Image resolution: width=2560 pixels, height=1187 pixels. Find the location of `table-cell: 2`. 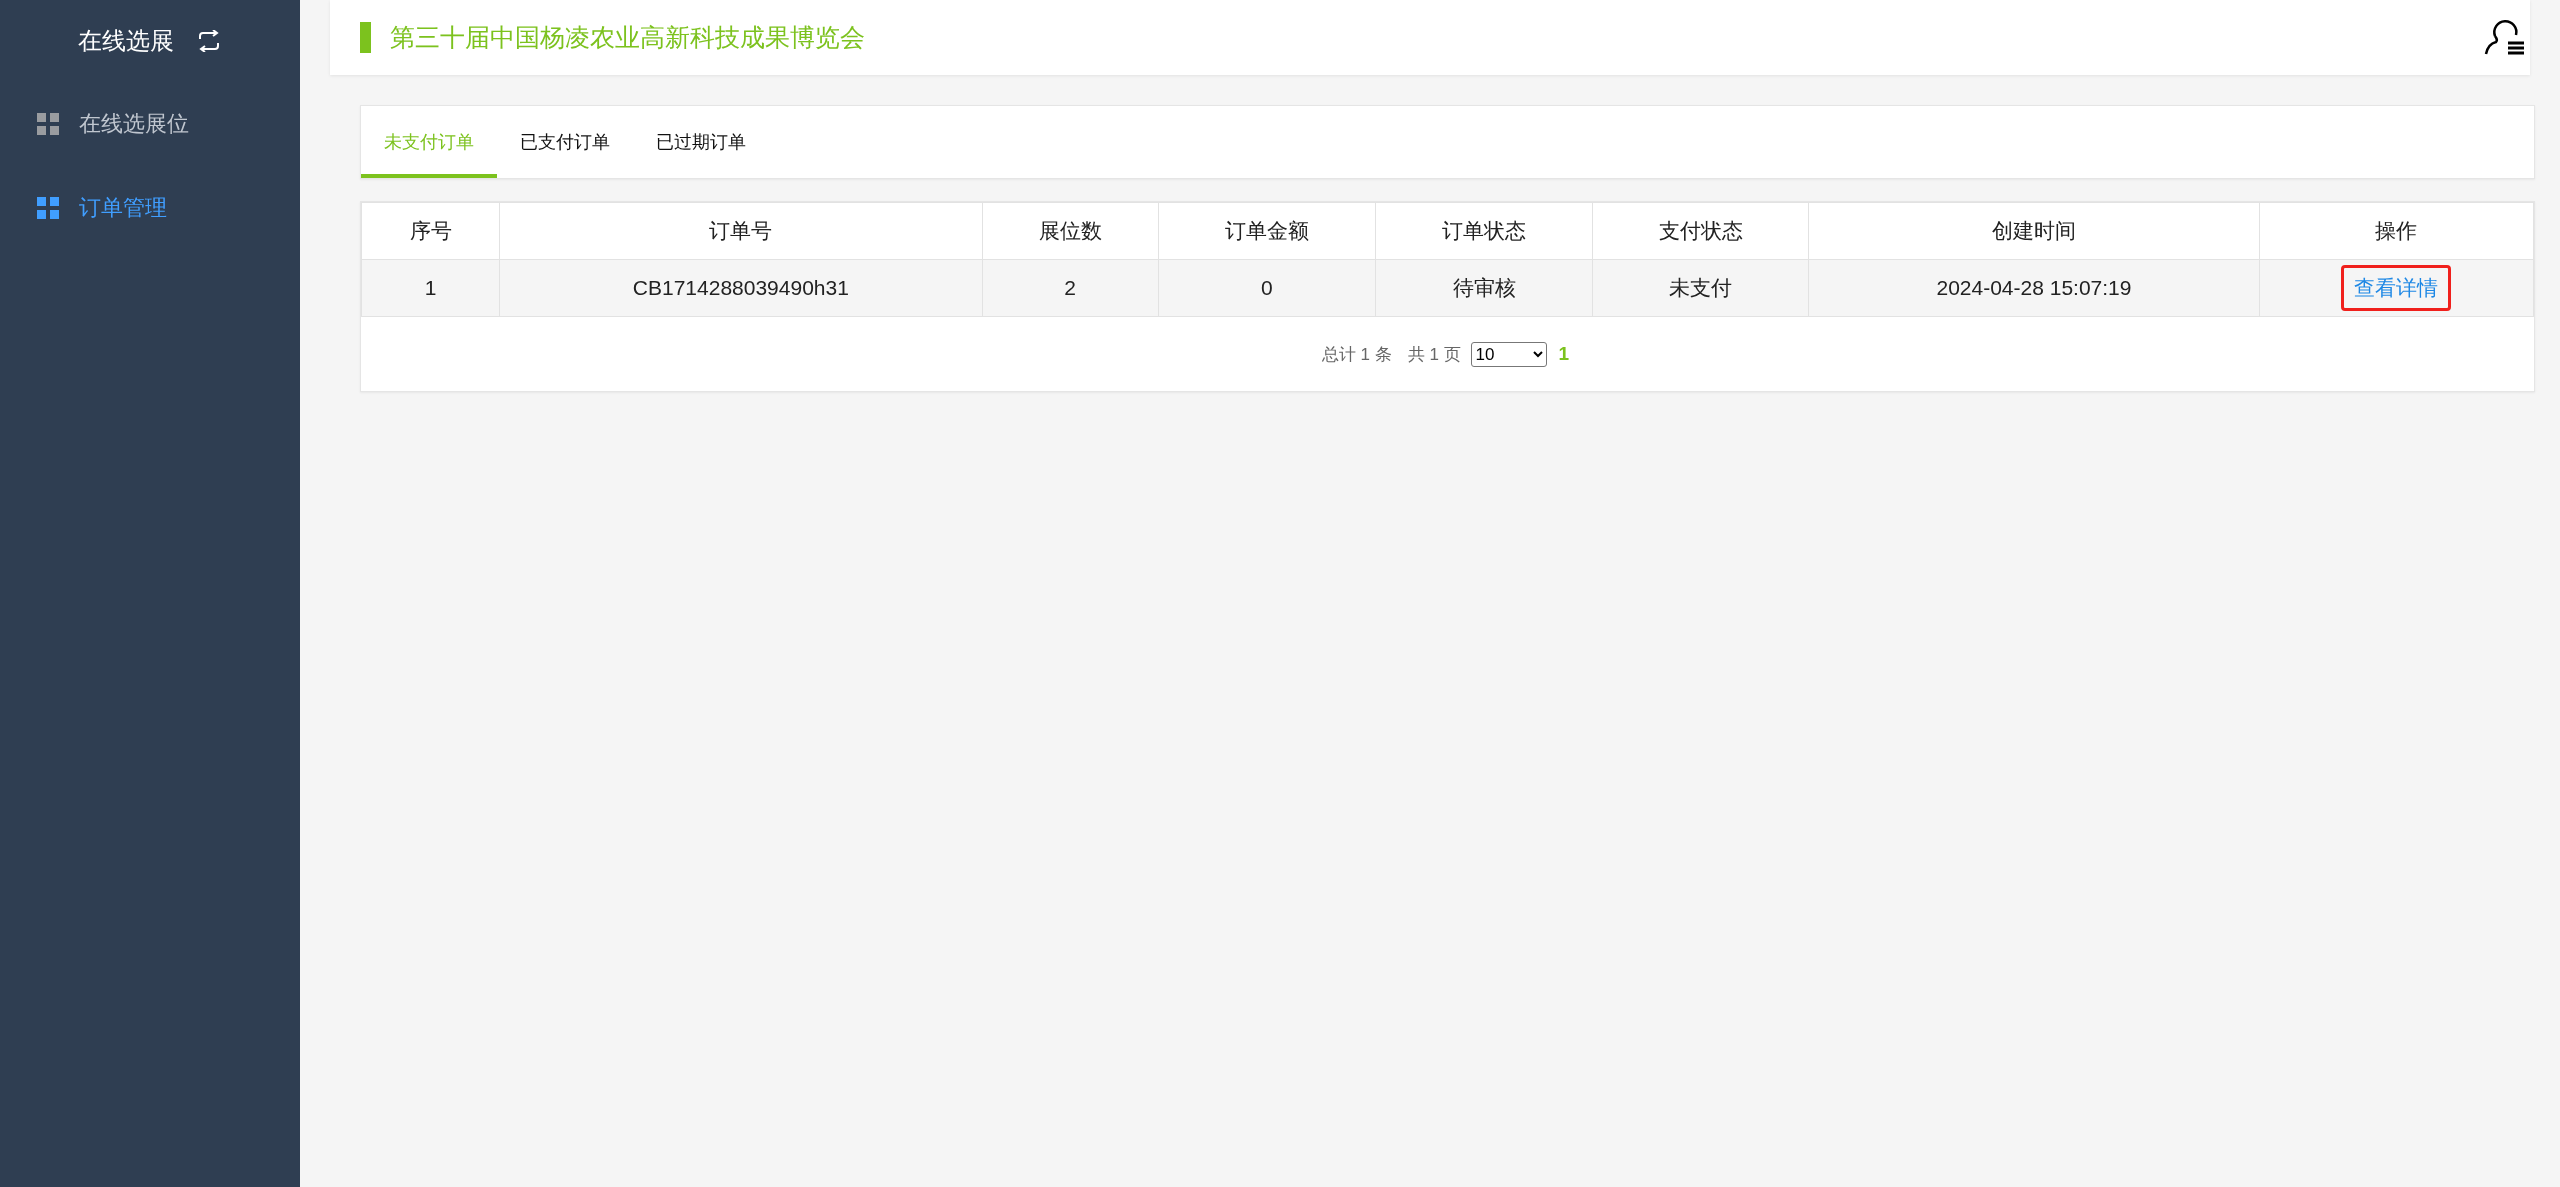

table-cell: 2 is located at coordinates (1070, 288).